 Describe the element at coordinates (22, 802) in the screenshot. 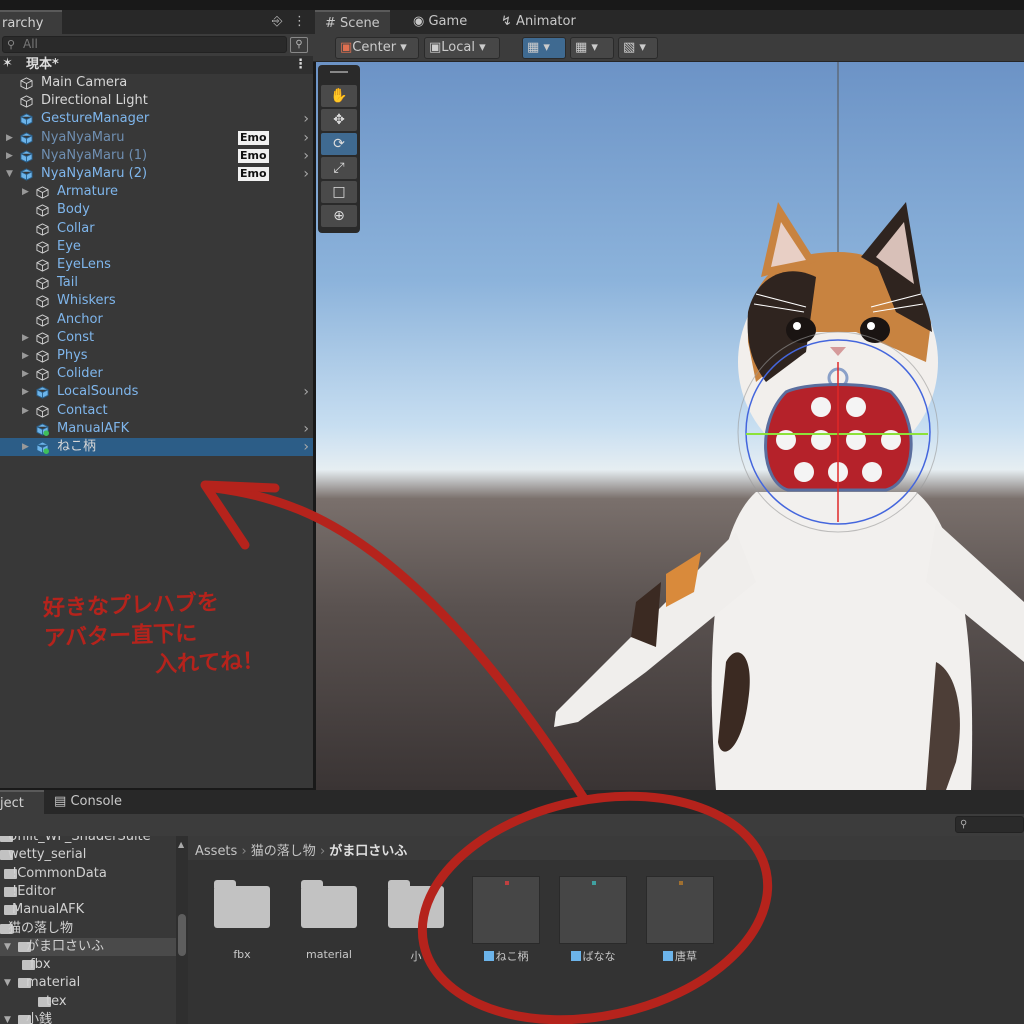

I see `tab-project: ject` at that location.